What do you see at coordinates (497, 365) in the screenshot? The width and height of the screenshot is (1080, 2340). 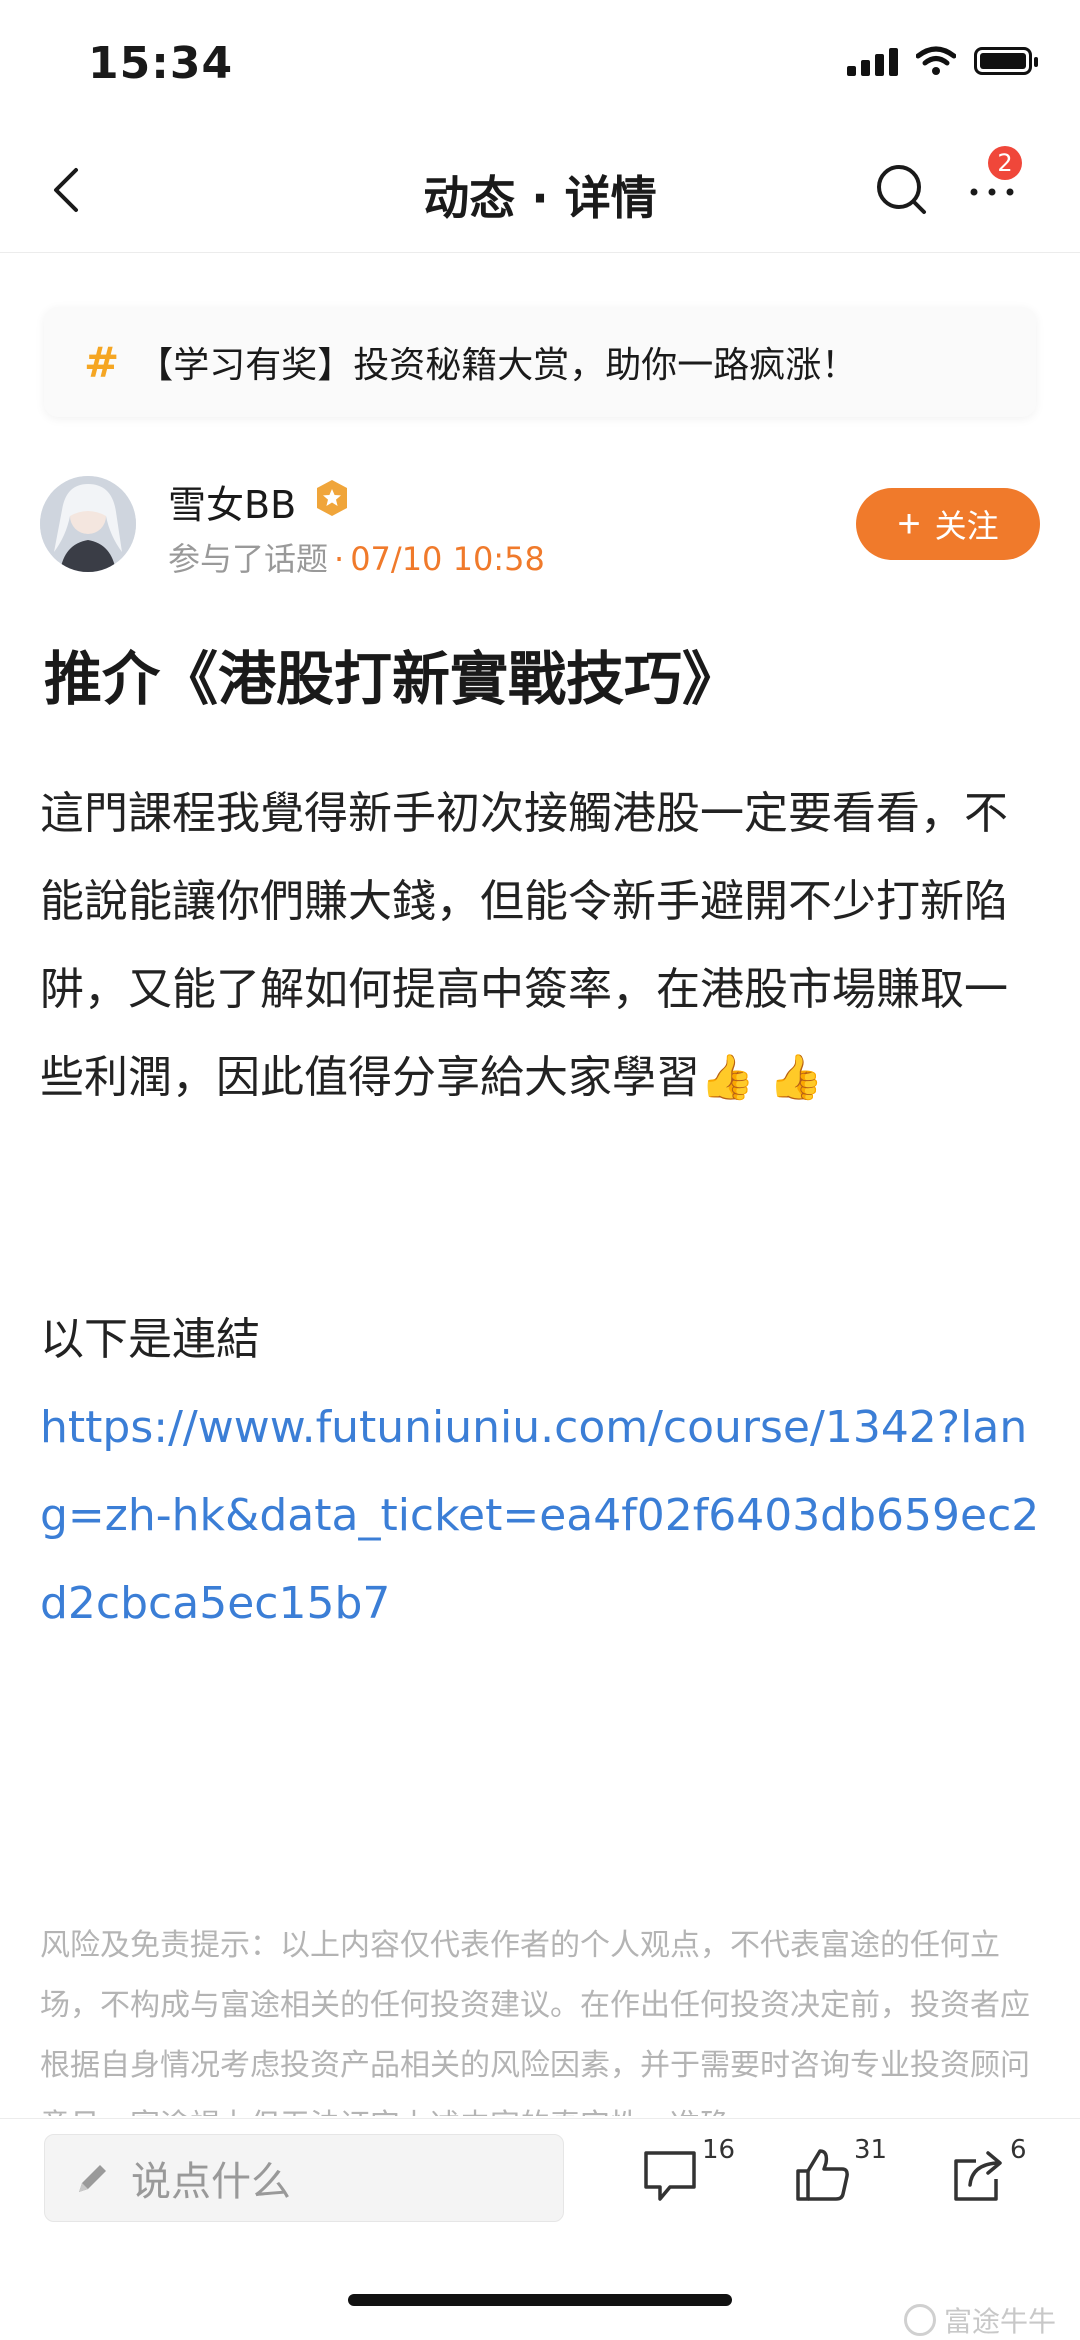 I see `topic-text: 【学习有奖】投资秘籍大赏，助你一路疯涨！` at bounding box center [497, 365].